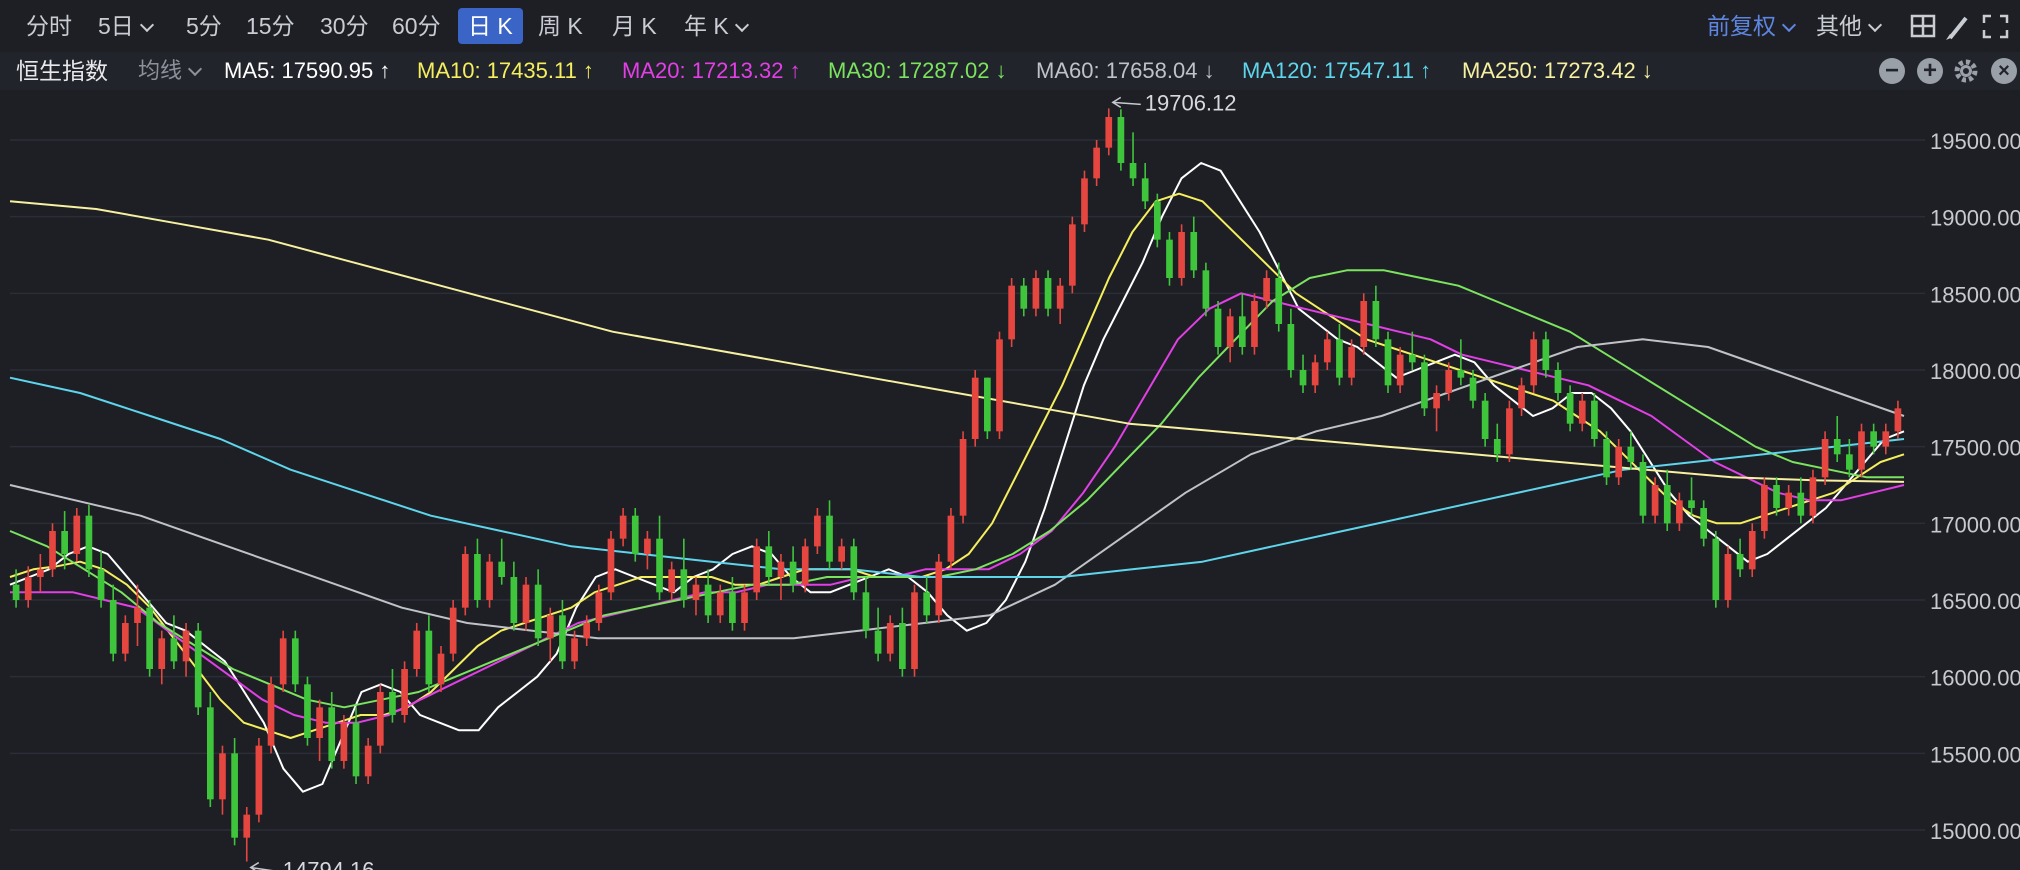 This screenshot has height=870, width=2020. Describe the element at coordinates (1995, 26) in the screenshot. I see `fullscreen-icon` at that location.